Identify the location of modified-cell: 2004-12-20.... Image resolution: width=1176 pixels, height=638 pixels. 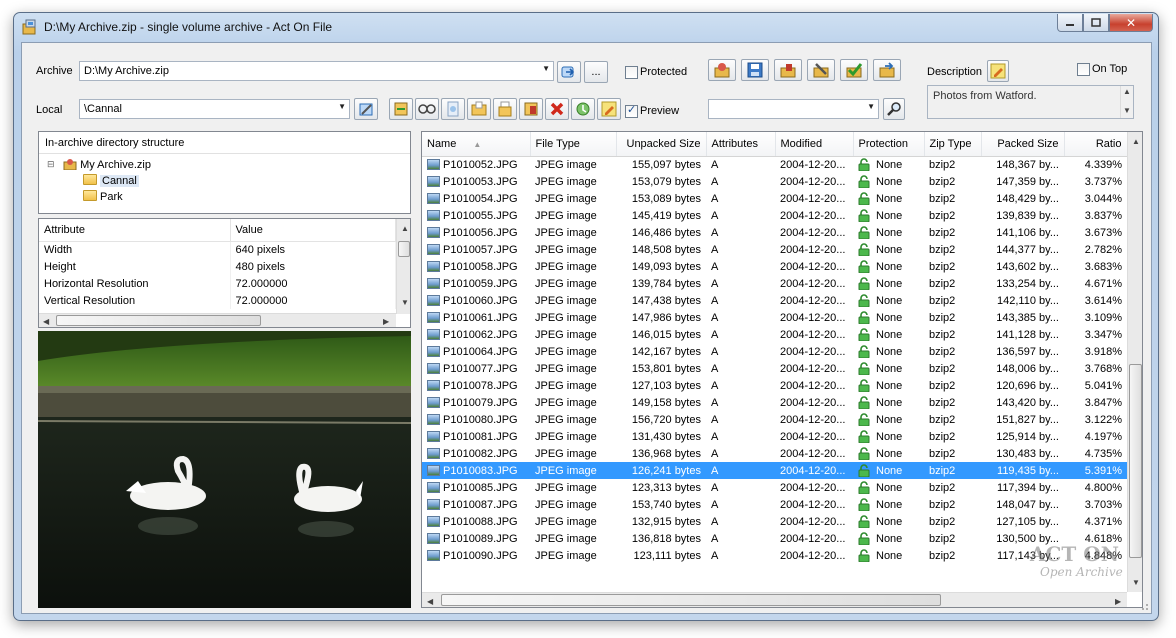
(814, 351).